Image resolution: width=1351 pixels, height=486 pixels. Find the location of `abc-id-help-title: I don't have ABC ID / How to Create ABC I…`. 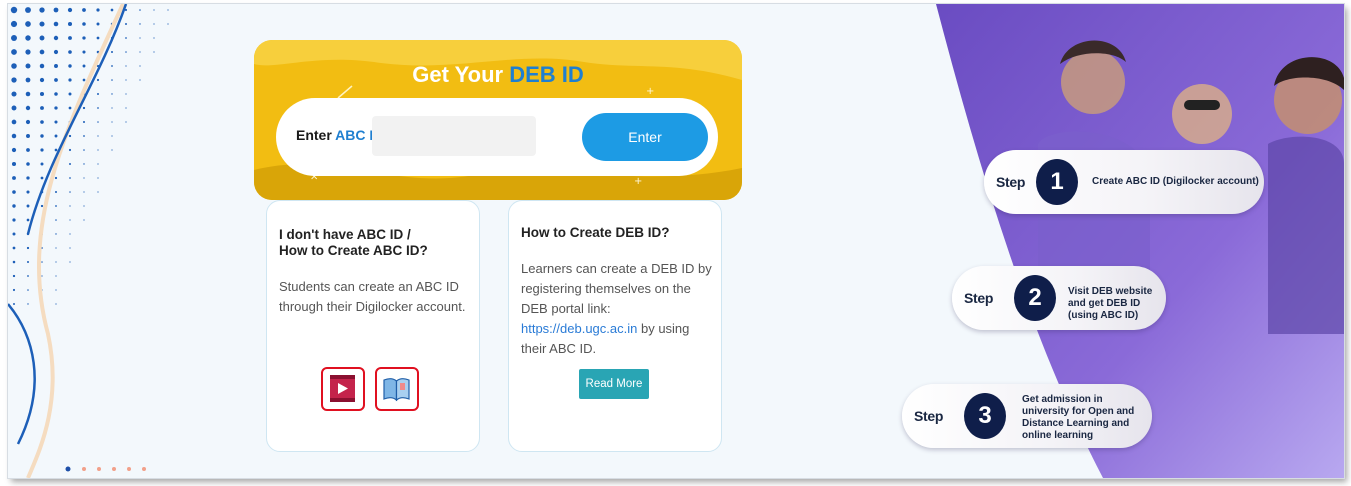

abc-id-help-title: I don't have ABC ID / How to Create ABC I… is located at coordinates (374, 243).